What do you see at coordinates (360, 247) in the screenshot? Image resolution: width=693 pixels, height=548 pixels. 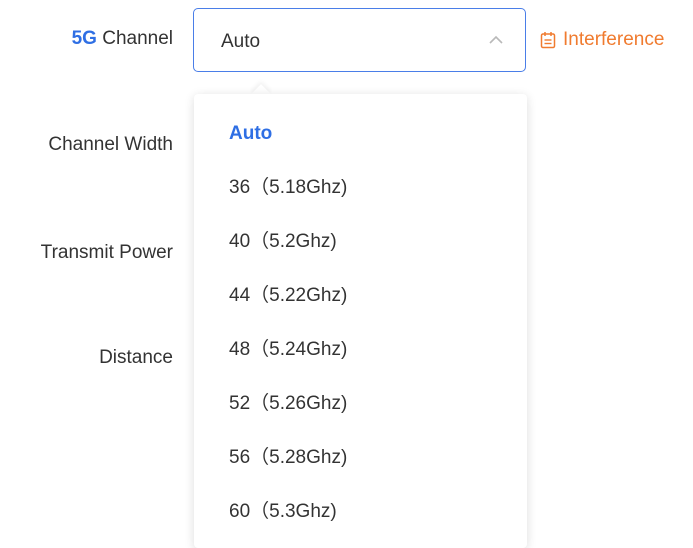 I see `channel-option-40: 40（5.2Ghz)` at bounding box center [360, 247].